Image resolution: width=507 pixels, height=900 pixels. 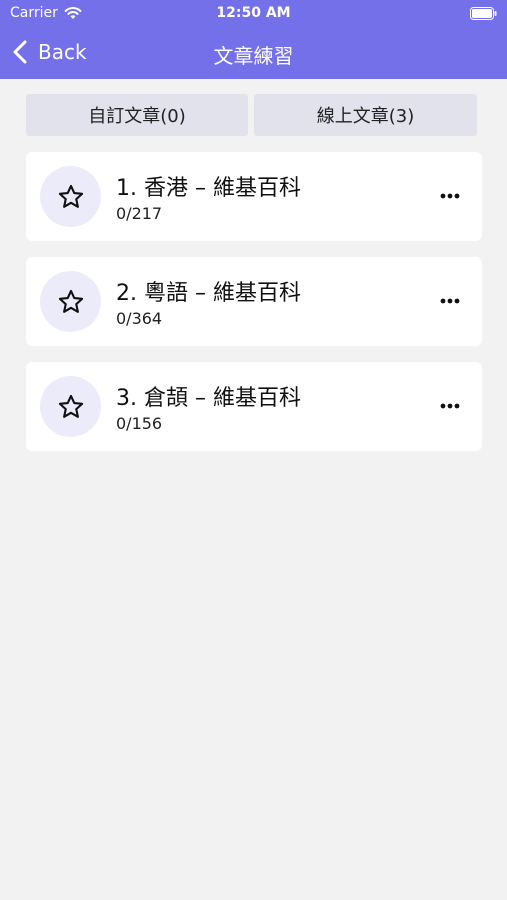 What do you see at coordinates (208, 398) in the screenshot?
I see `article-title: 3. 倉頡 – 維基百科` at bounding box center [208, 398].